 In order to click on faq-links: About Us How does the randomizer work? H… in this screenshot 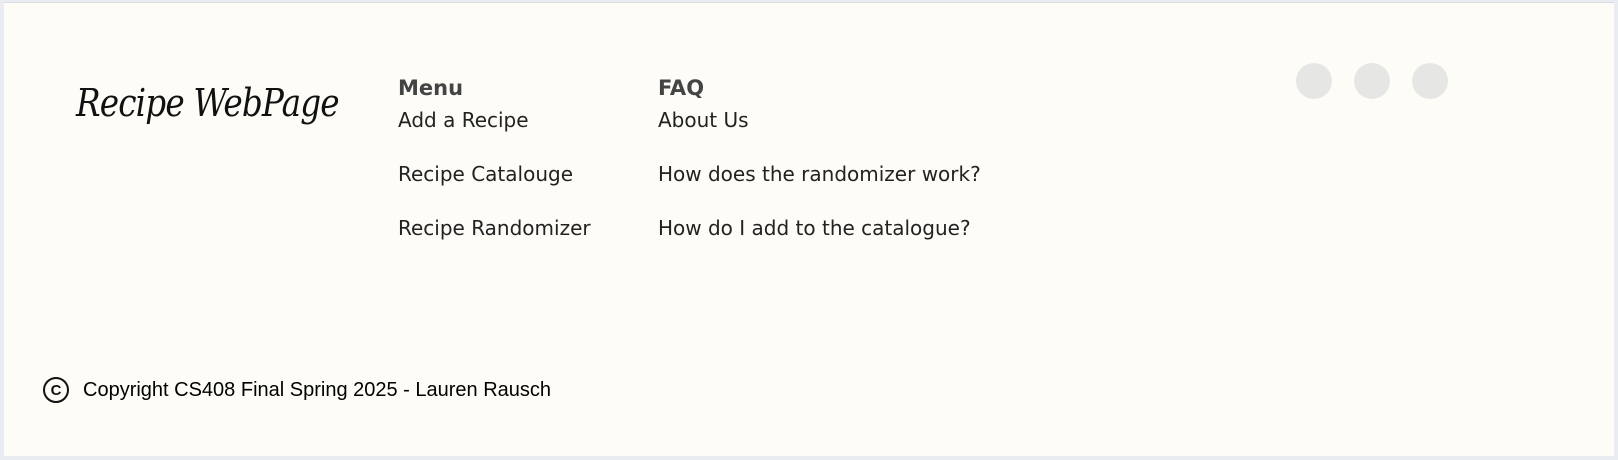, I will do `click(819, 174)`.